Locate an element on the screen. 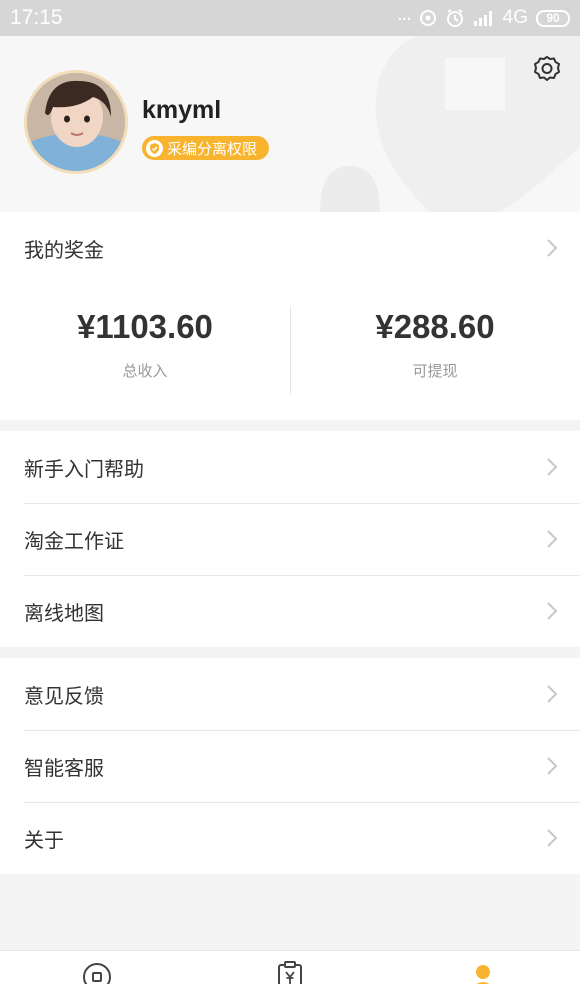 The image size is (580, 984). gear-icon is located at coordinates (547, 68).